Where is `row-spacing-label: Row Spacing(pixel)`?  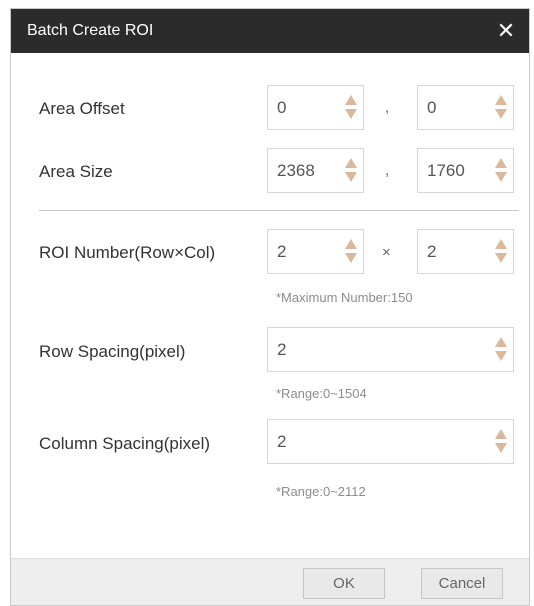 row-spacing-label: Row Spacing(pixel) is located at coordinates (112, 351).